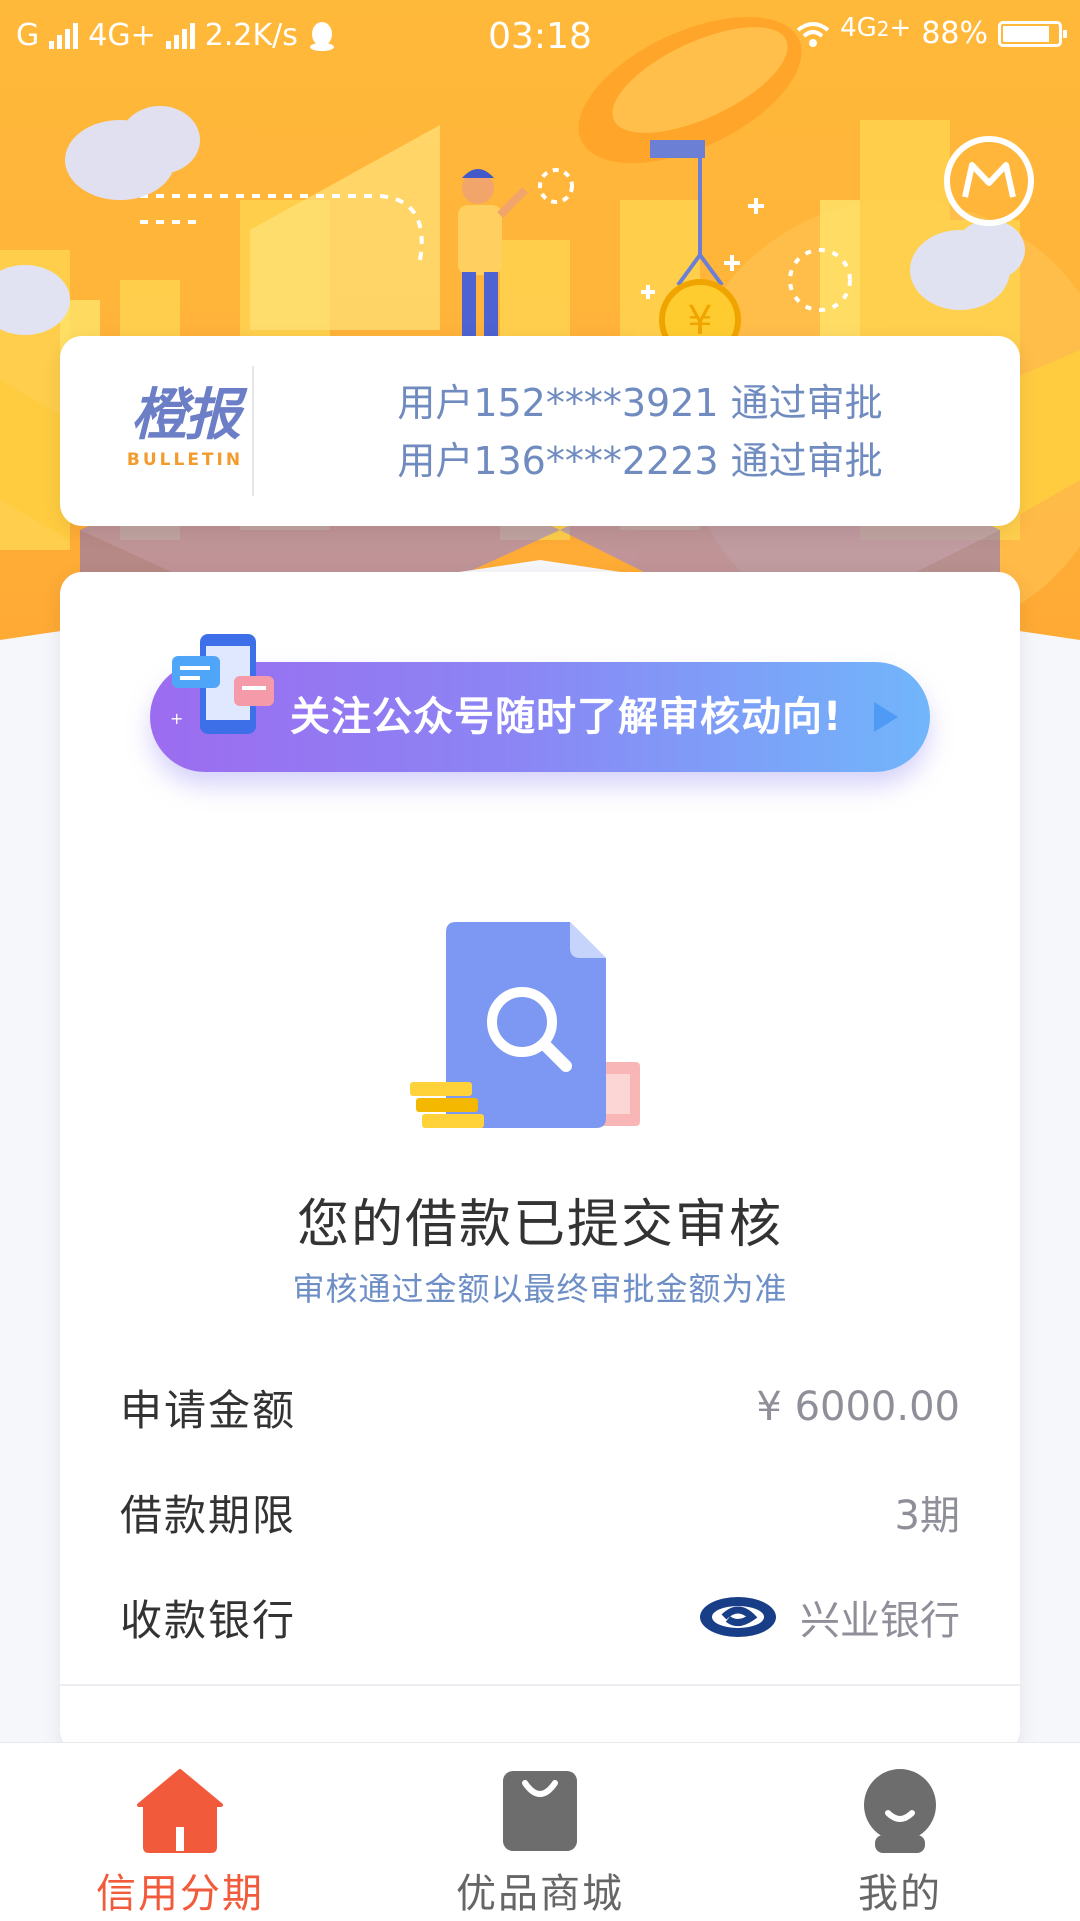  I want to click on detail-row-amount: 申请金额 ¥ 6000.00, so click(540, 1407).